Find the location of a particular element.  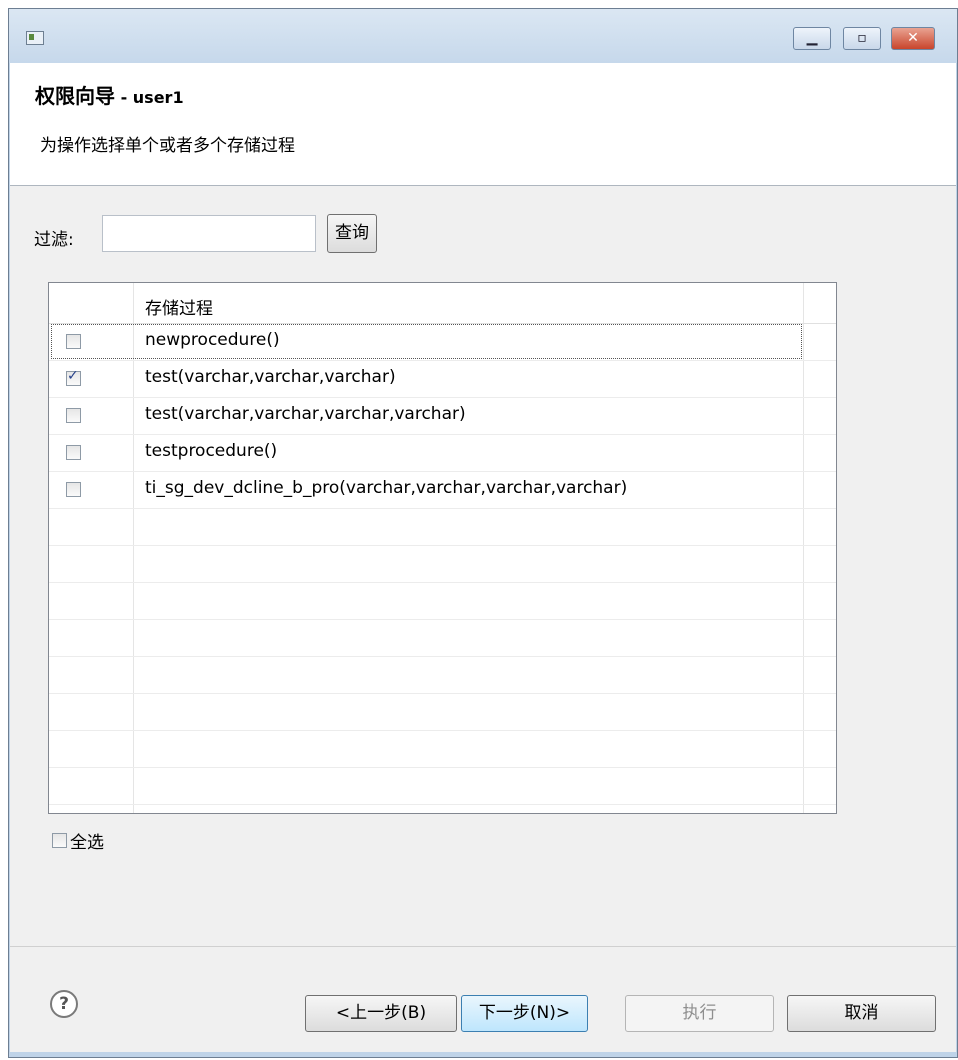

filter-input is located at coordinates (209, 233).